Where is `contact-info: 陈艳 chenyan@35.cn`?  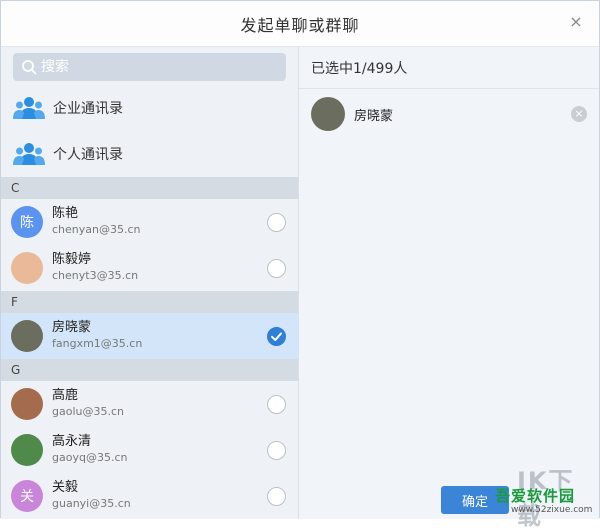
contact-info: 陈艳 chenyan@35.cn is located at coordinates (96, 222).